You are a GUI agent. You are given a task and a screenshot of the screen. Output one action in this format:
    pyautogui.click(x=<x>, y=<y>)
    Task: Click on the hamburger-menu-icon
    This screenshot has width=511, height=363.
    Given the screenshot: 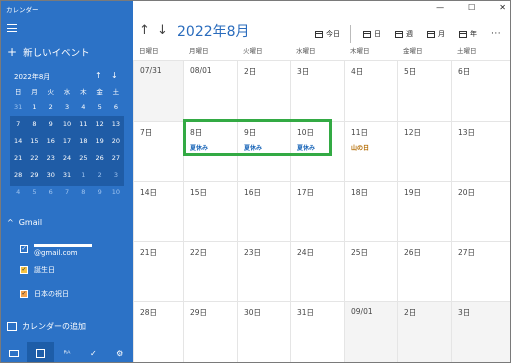 What is the action you would take?
    pyautogui.click(x=12, y=28)
    